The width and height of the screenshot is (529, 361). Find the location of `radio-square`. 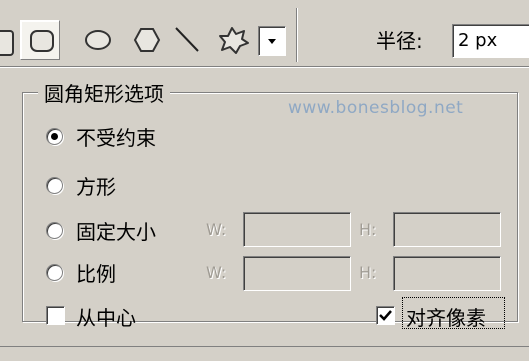

radio-square is located at coordinates (54, 185).